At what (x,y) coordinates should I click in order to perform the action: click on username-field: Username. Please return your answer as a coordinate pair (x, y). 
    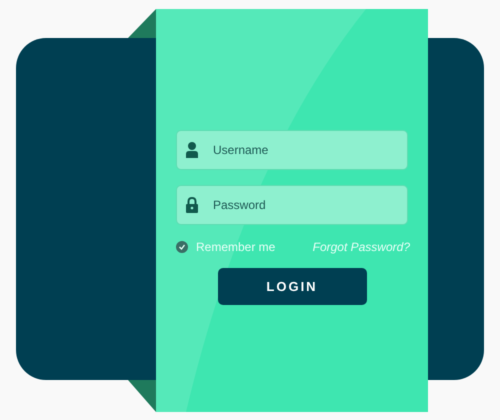
    Looking at the image, I should click on (292, 150).